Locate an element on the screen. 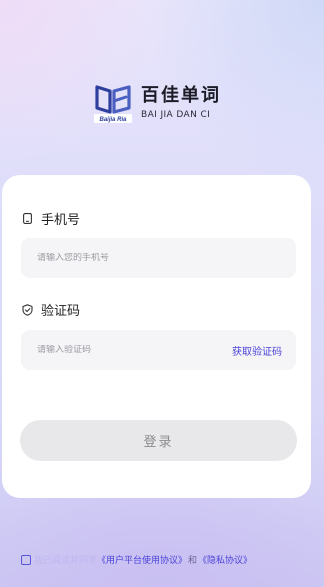 The height and width of the screenshot is (587, 324). agreement-row: 我已阅读并同意 《用户平台使用协议》 和 《隐私协议》 is located at coordinates (136, 559).